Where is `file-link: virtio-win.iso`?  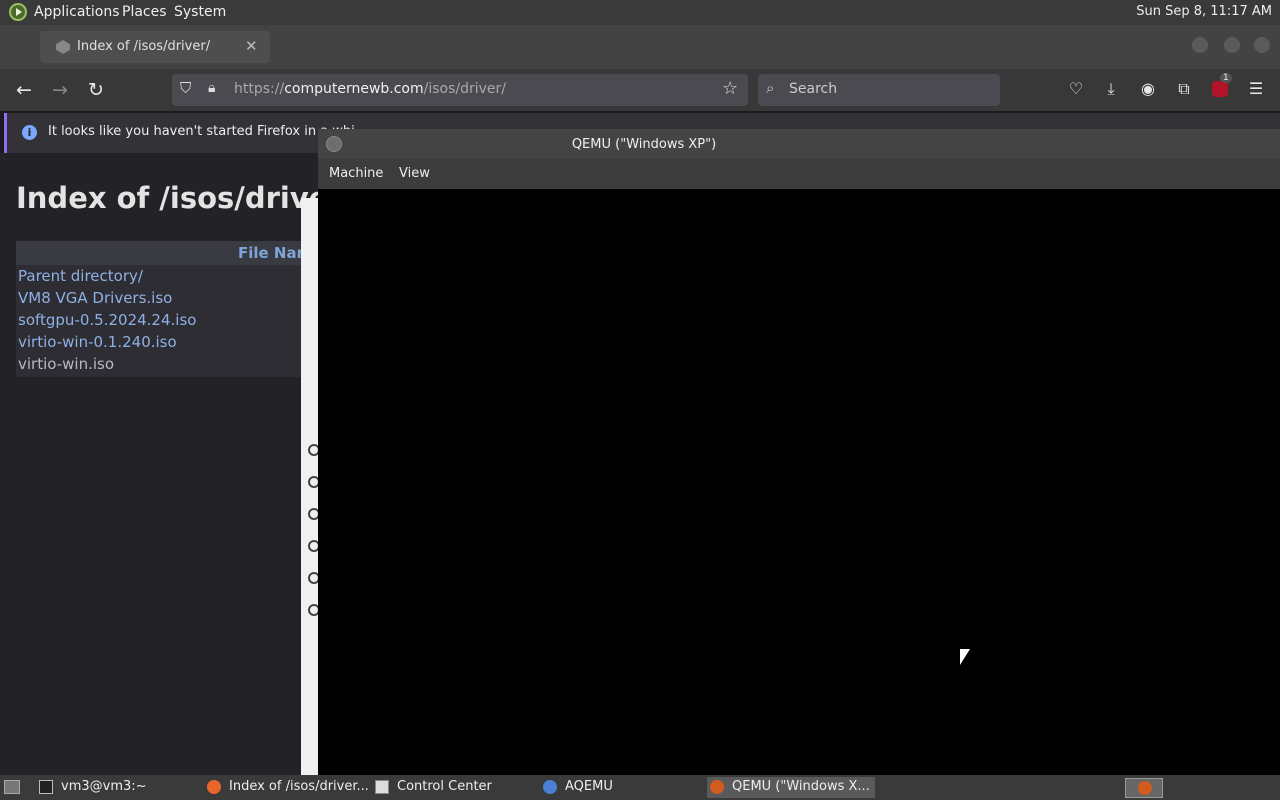 file-link: virtio-win.iso is located at coordinates (66, 364).